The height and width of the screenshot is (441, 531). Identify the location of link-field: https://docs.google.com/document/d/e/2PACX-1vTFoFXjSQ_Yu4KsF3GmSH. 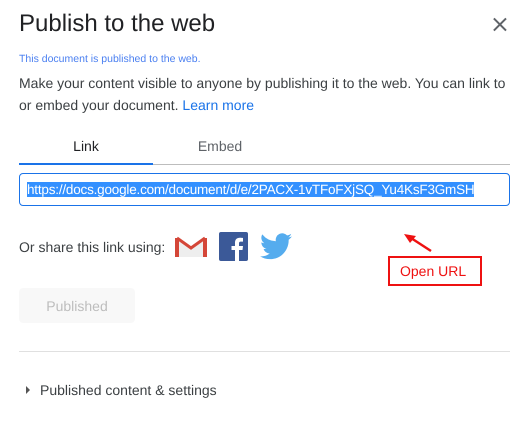
(264, 189).